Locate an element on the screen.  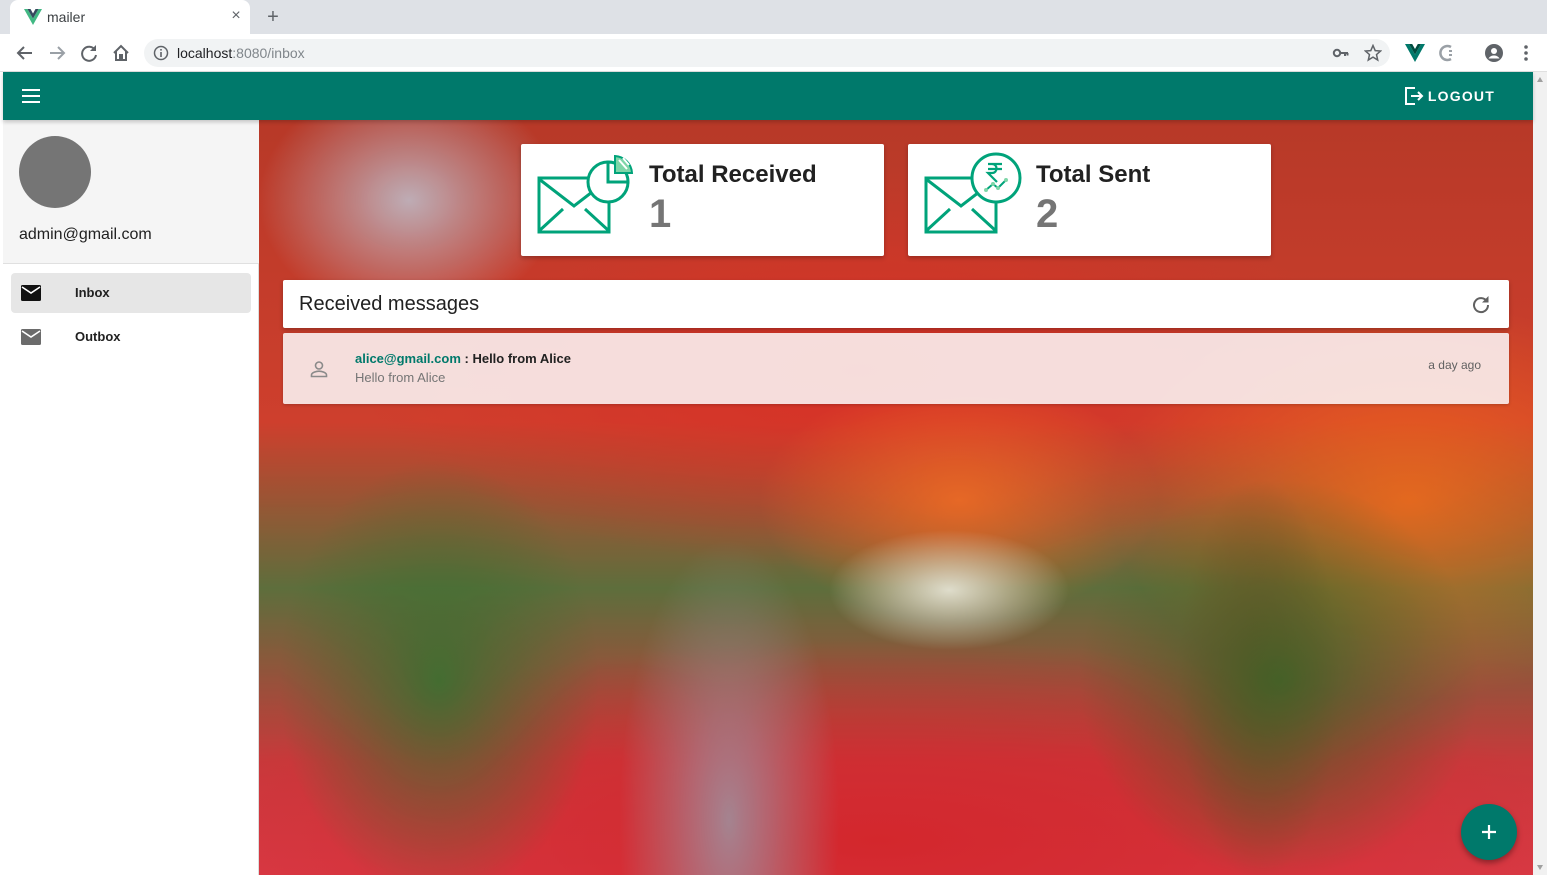
profile-email: admin@gmail.com is located at coordinates (85, 234).